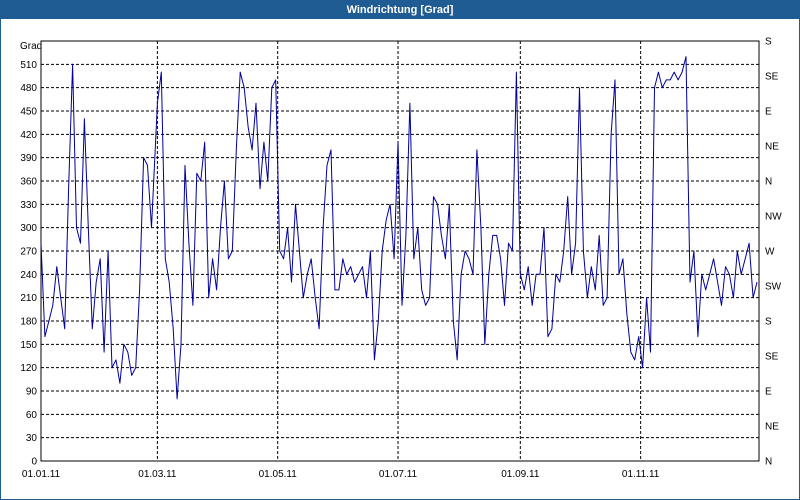 This screenshot has height=500, width=800. I want to click on y-tick-label: 450, so click(28, 112).